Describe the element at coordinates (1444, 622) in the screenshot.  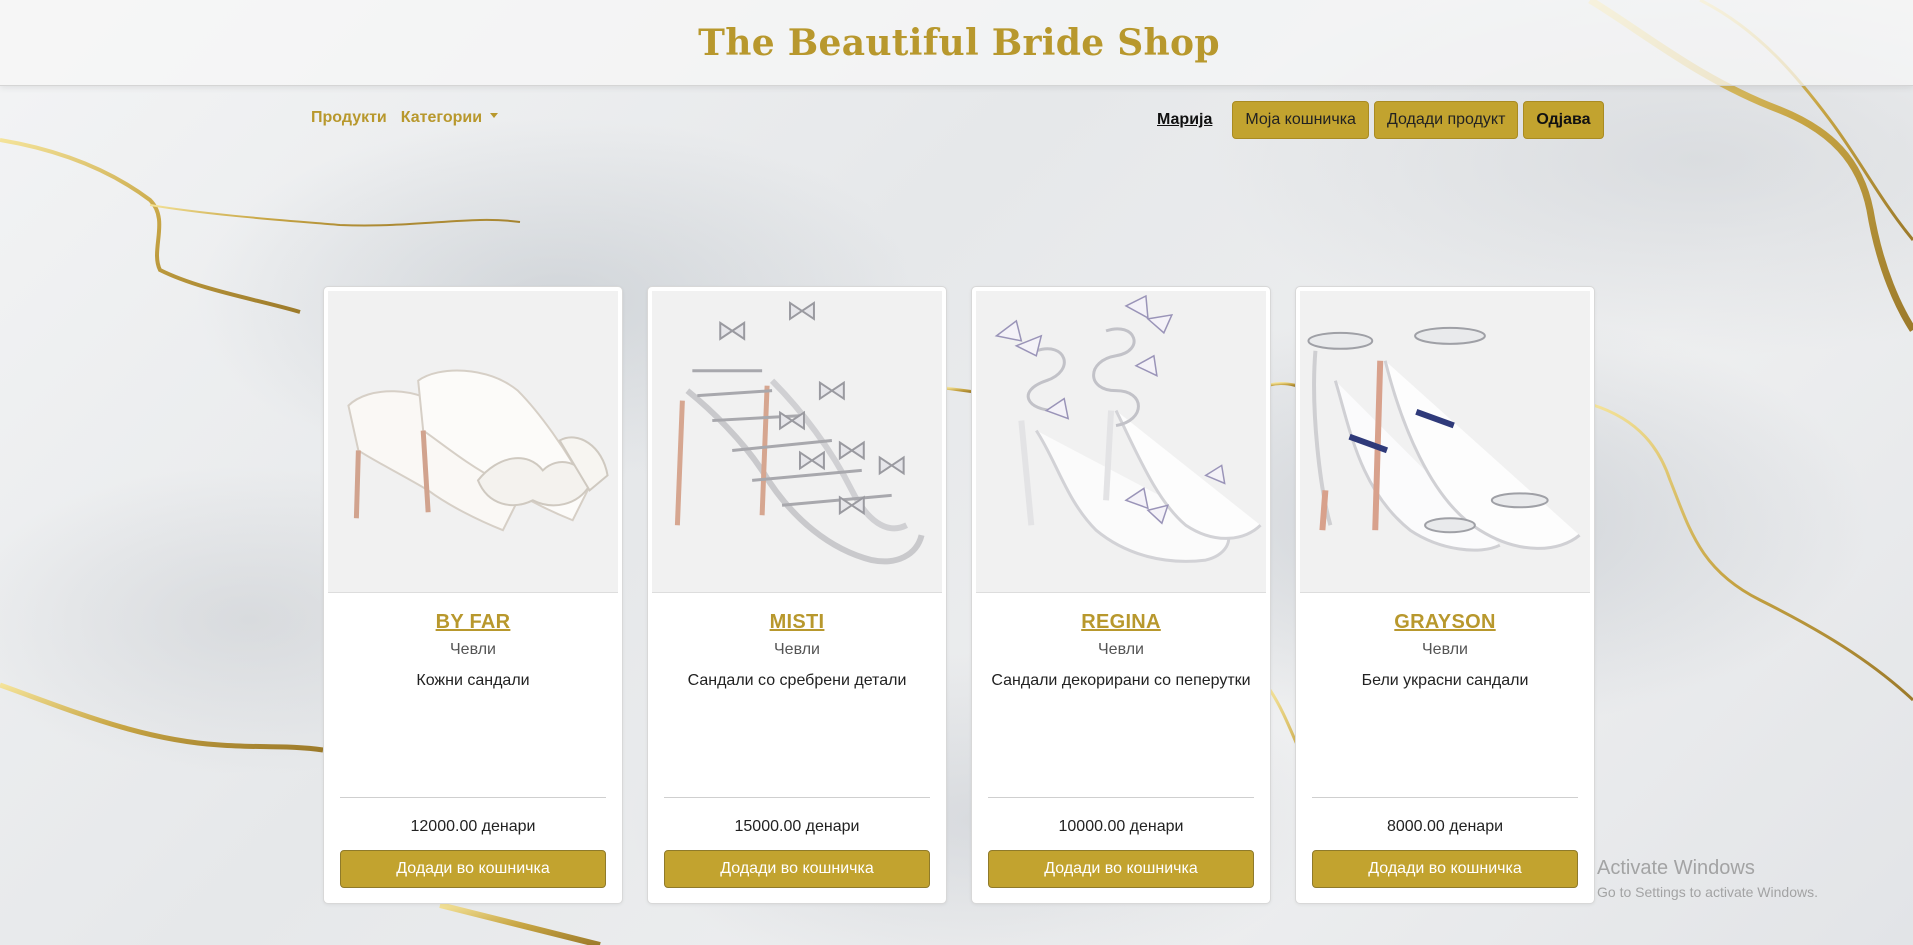
I see `product-name-link: GRAYSON` at that location.